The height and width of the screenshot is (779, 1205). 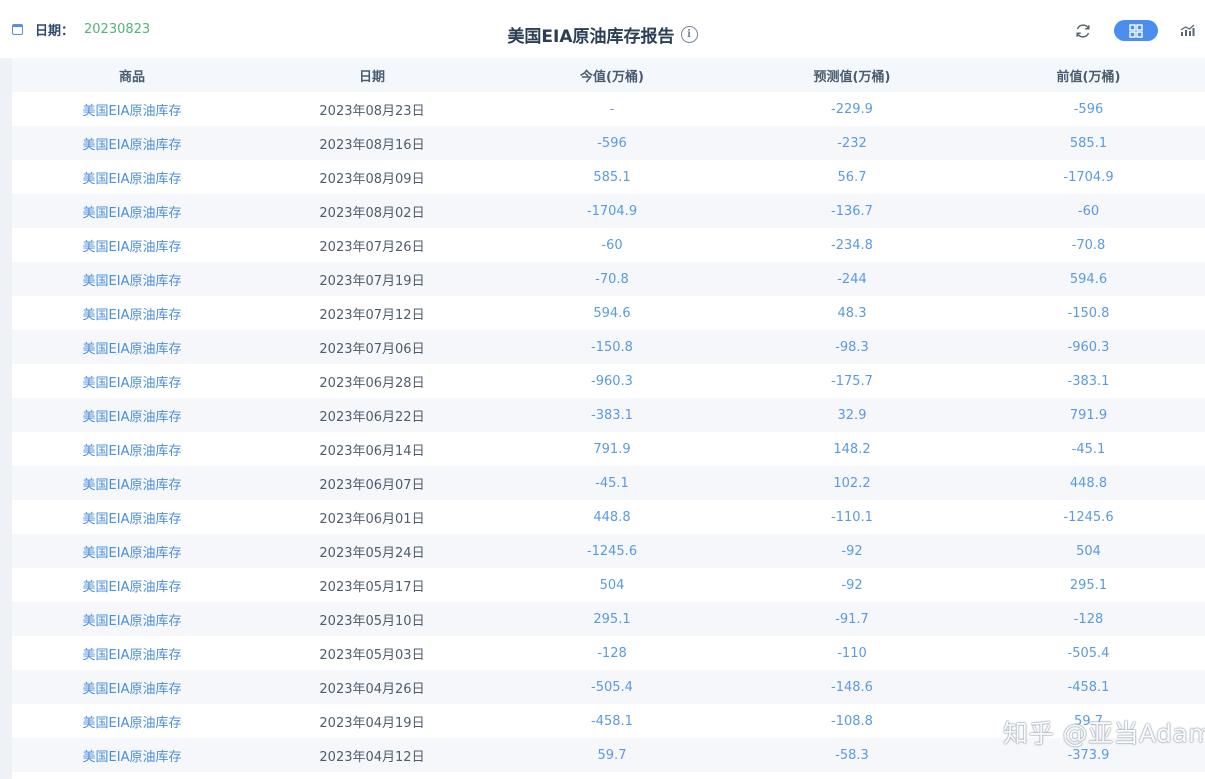 What do you see at coordinates (1088, 245) in the screenshot?
I see `cell-previous: -70.8` at bounding box center [1088, 245].